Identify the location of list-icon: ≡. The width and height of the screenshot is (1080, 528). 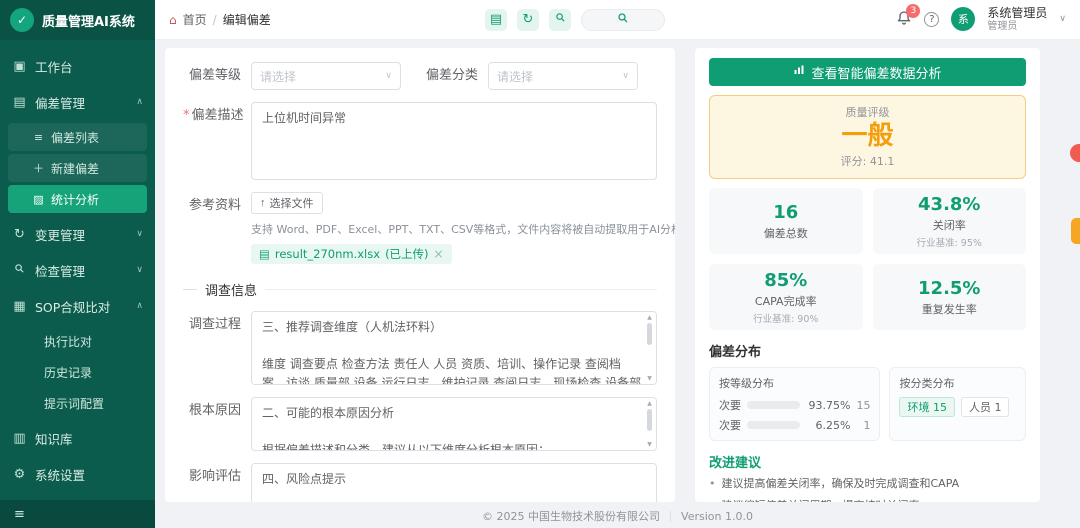
(38, 137).